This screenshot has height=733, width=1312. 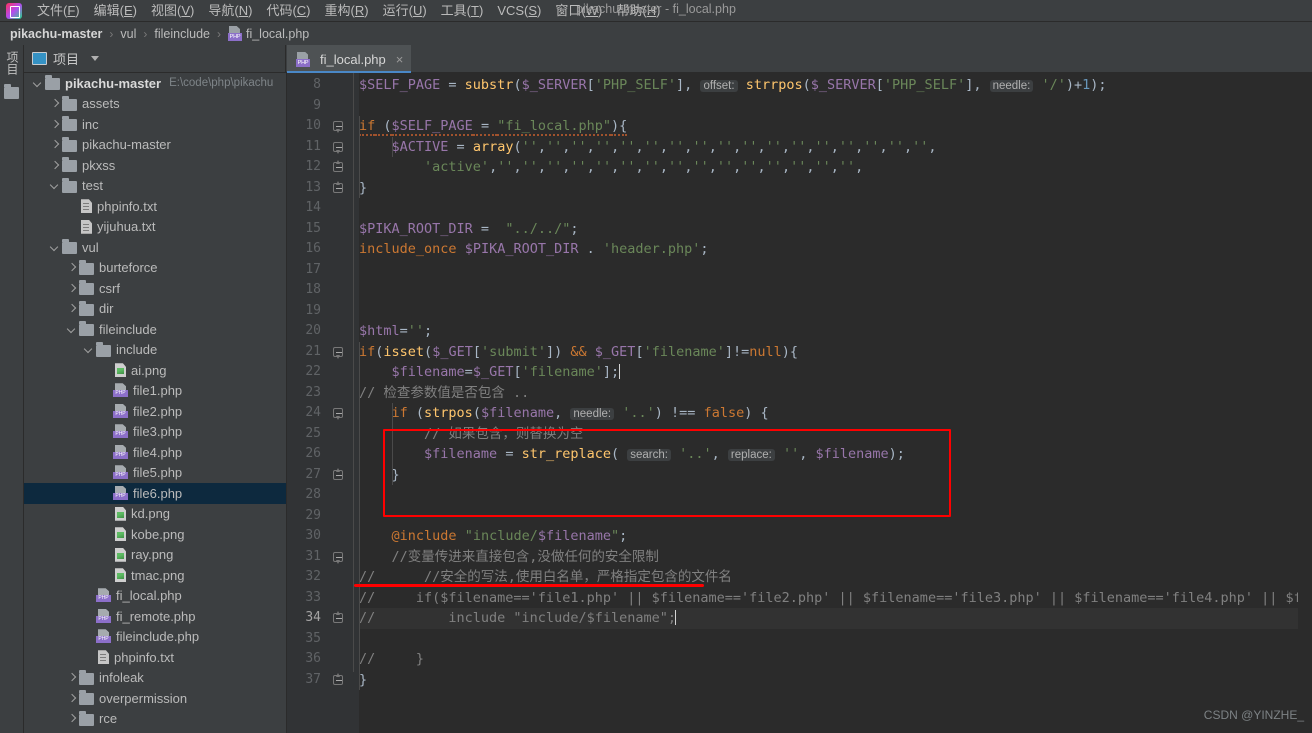 I want to click on menu-item-3: 导航(N), so click(x=230, y=11).